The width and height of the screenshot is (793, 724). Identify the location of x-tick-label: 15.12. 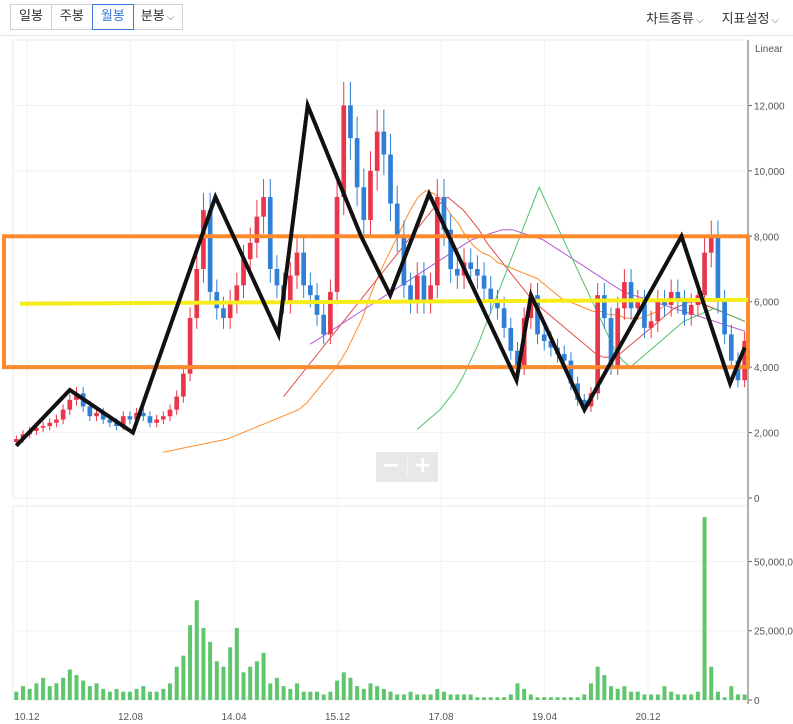
(337, 717).